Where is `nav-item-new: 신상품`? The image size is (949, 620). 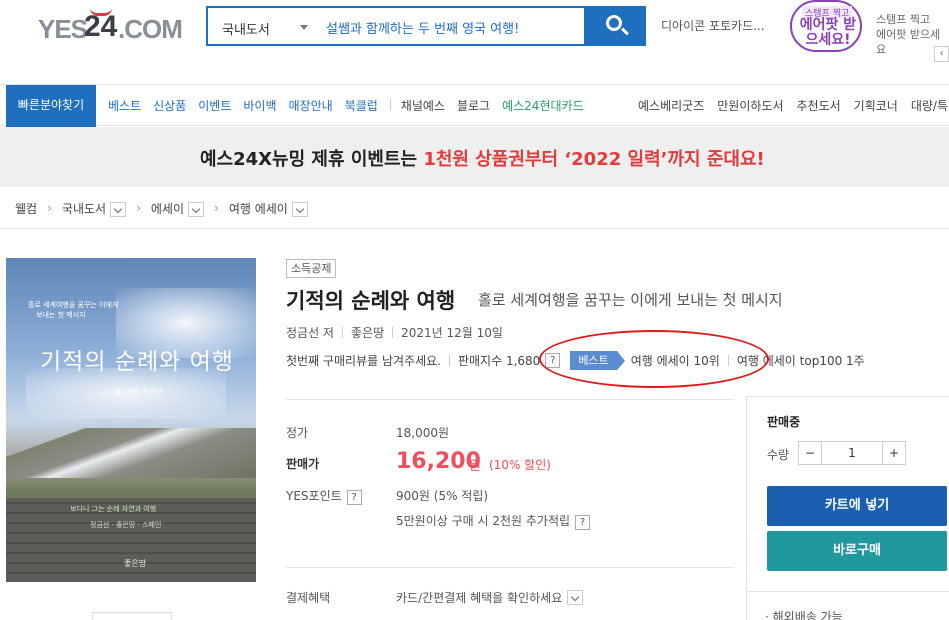
nav-item-new: 신상품 is located at coordinates (169, 105).